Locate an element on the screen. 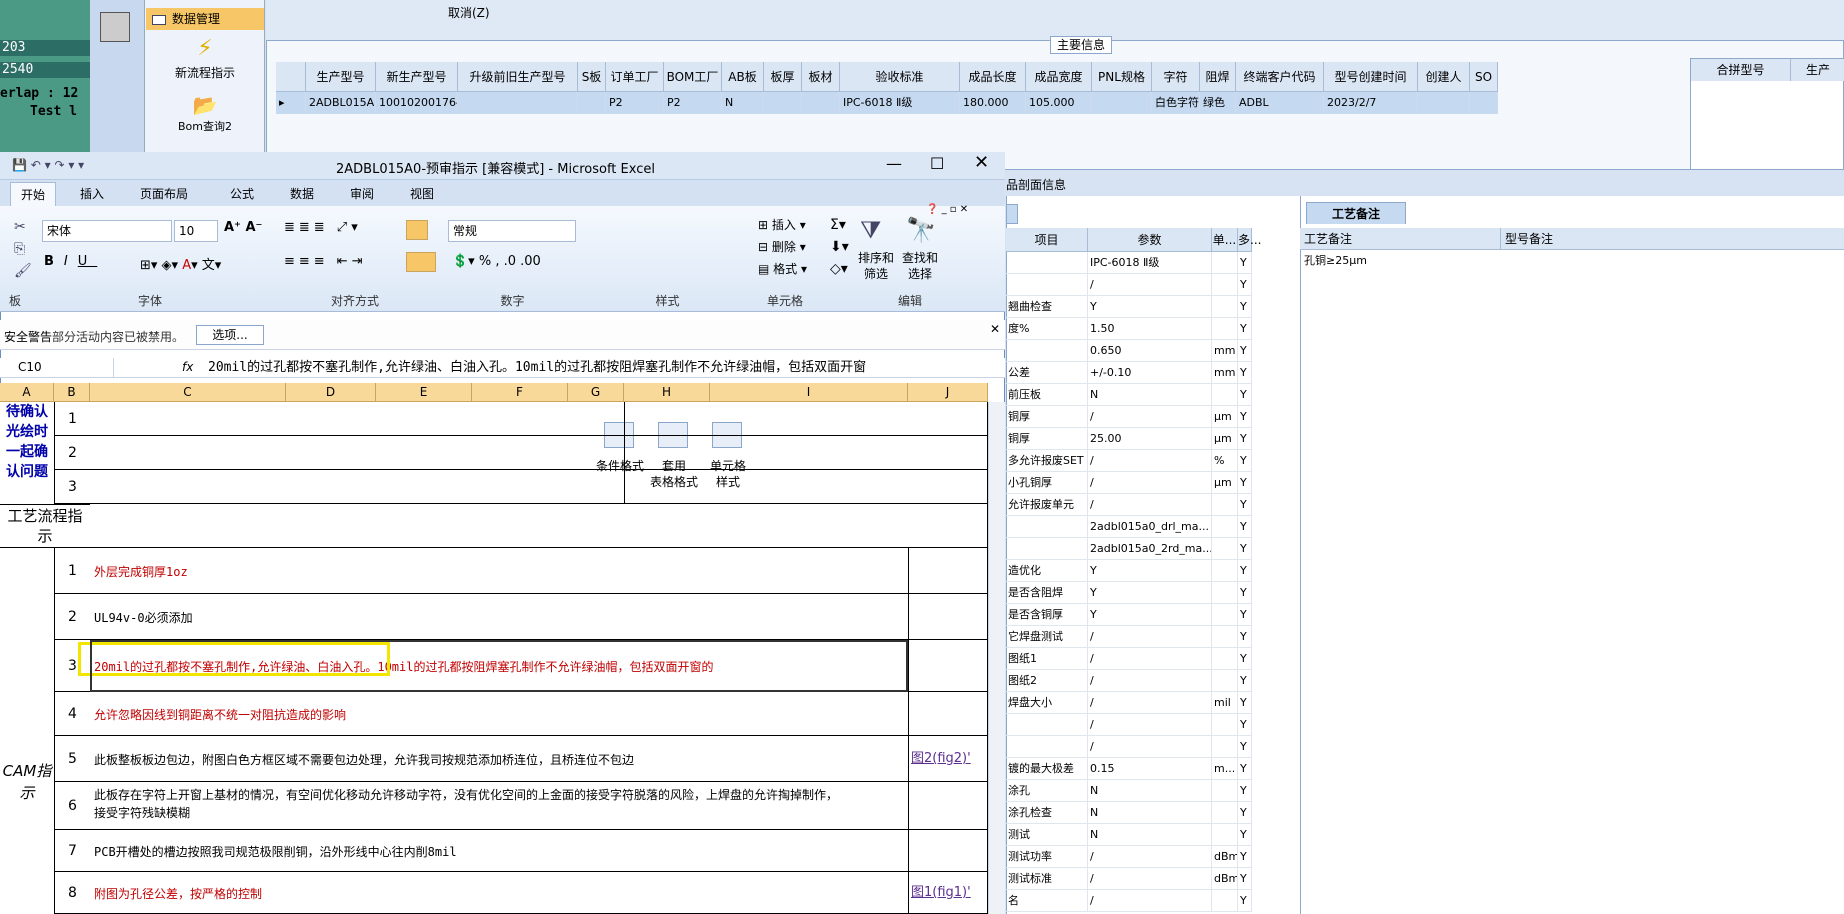 This screenshot has height=914, width=1844. grid-cell: 105.000 is located at coordinates (1059, 103).